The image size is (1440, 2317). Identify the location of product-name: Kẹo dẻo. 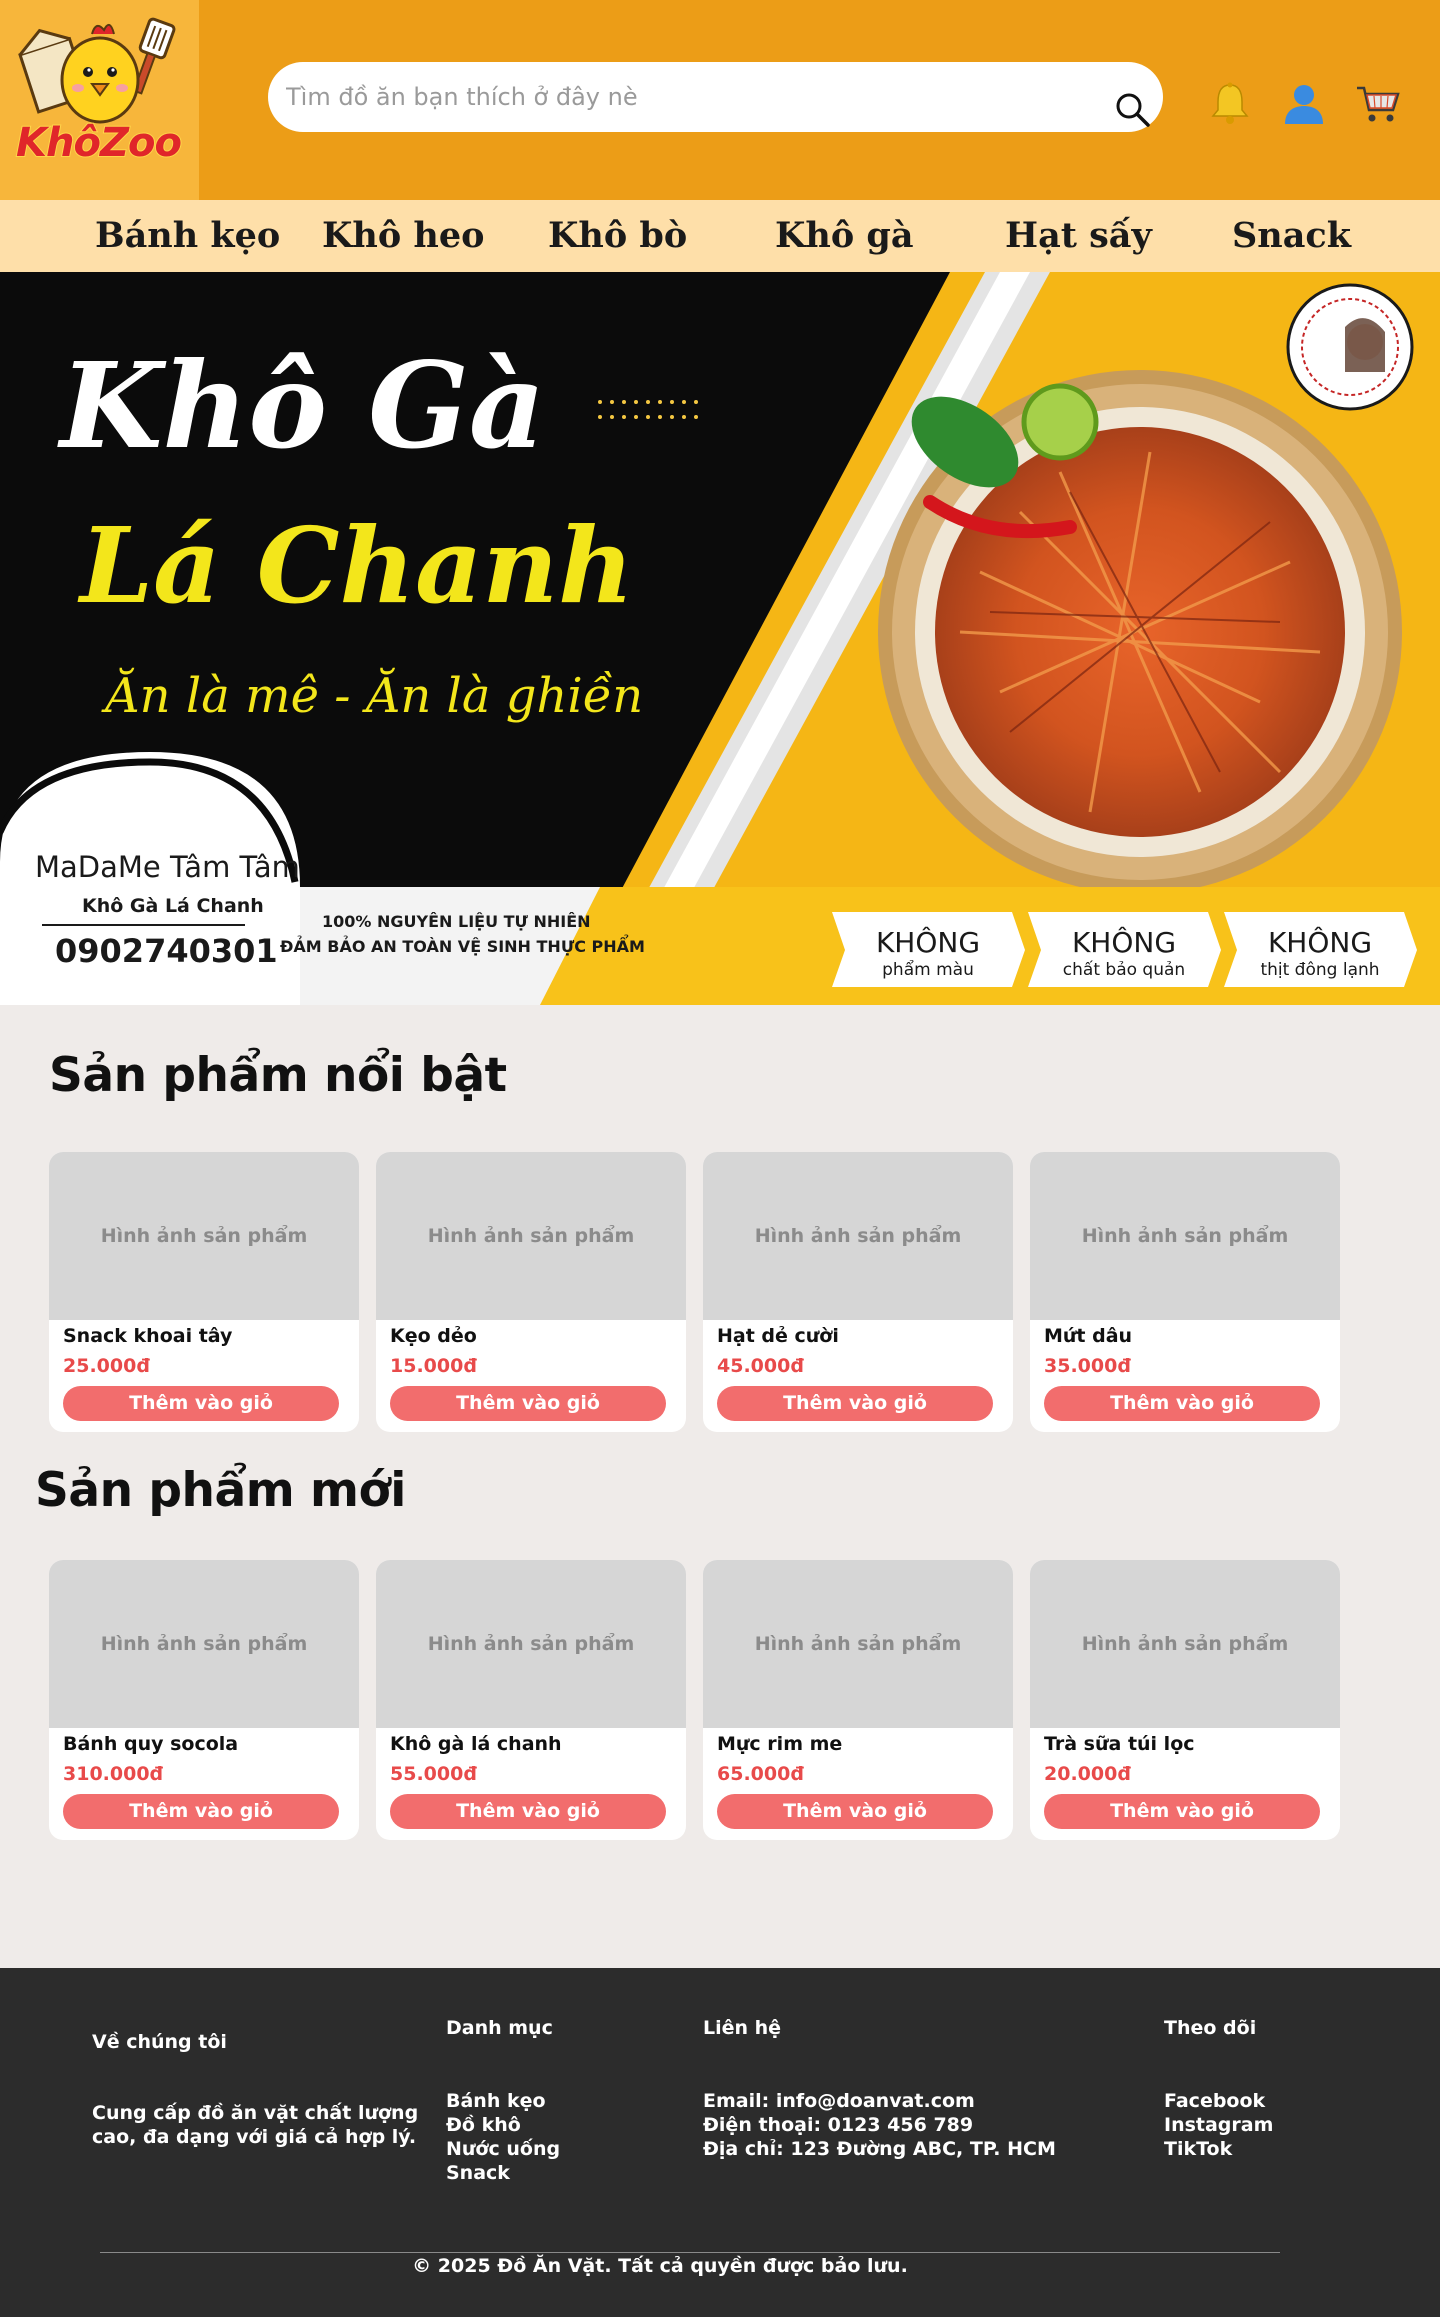
(433, 1336).